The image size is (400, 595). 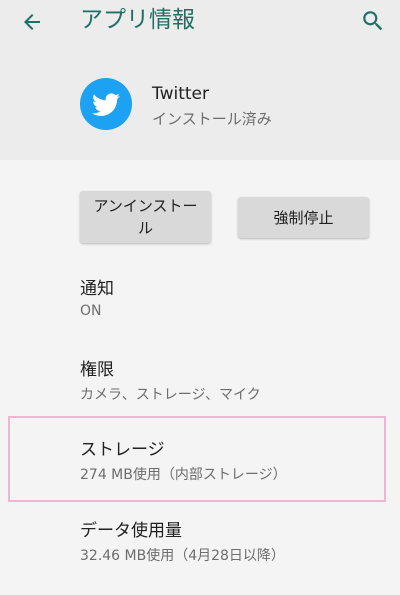 I want to click on twitter-bird-icon, so click(x=106, y=104).